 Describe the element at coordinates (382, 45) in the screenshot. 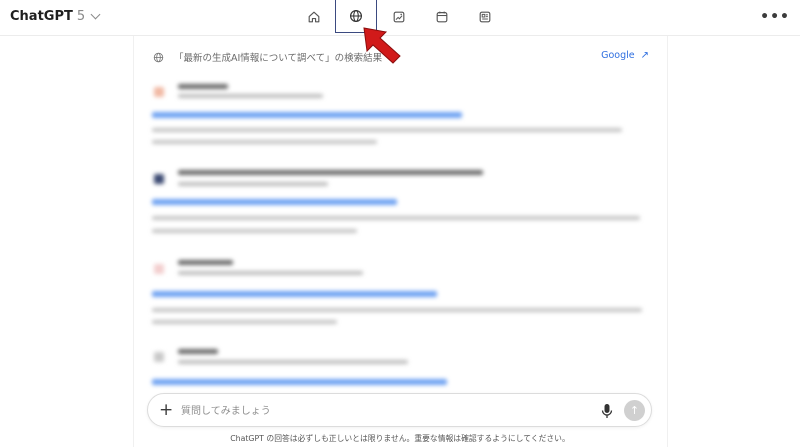

I see `annotation-arrow-icon` at that location.